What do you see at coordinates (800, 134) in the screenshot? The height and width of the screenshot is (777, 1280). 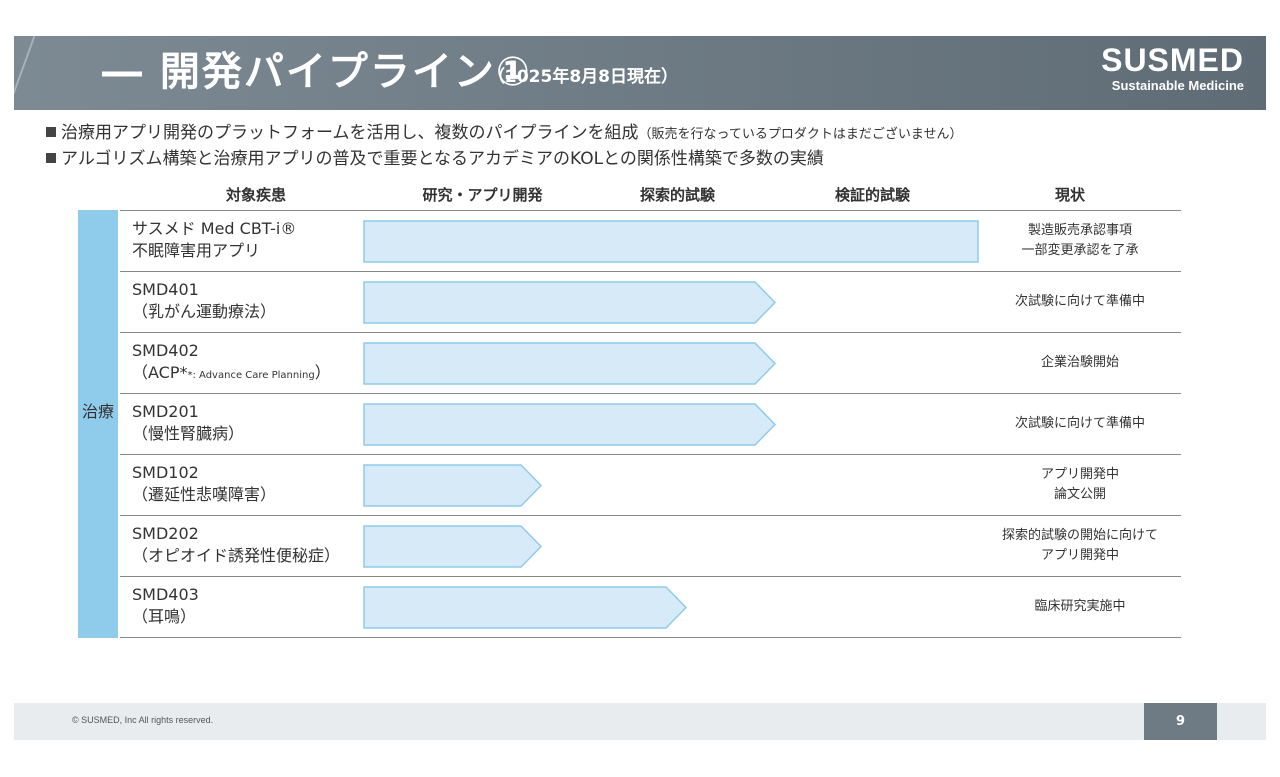 I see `bullet-note: （販売を行なっているプロダクトはまだございません）` at bounding box center [800, 134].